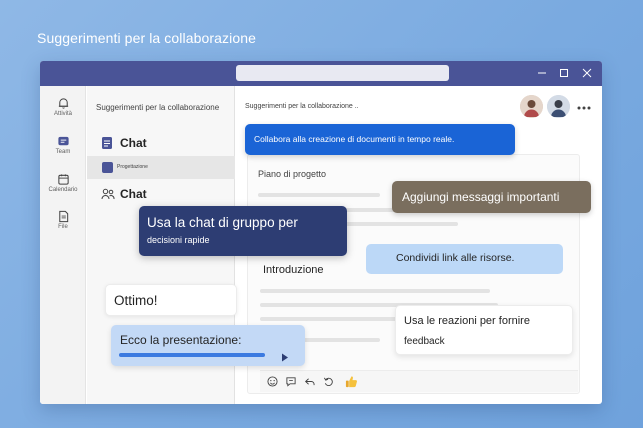 The image size is (643, 428). I want to click on maximize-icon, so click(564, 73).